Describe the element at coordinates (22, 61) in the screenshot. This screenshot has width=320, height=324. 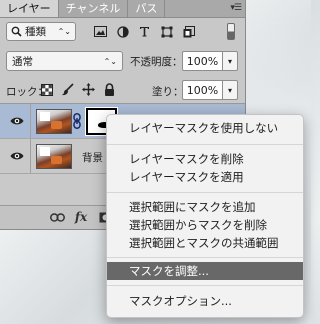
I see `blend-mode-value: 通常` at that location.